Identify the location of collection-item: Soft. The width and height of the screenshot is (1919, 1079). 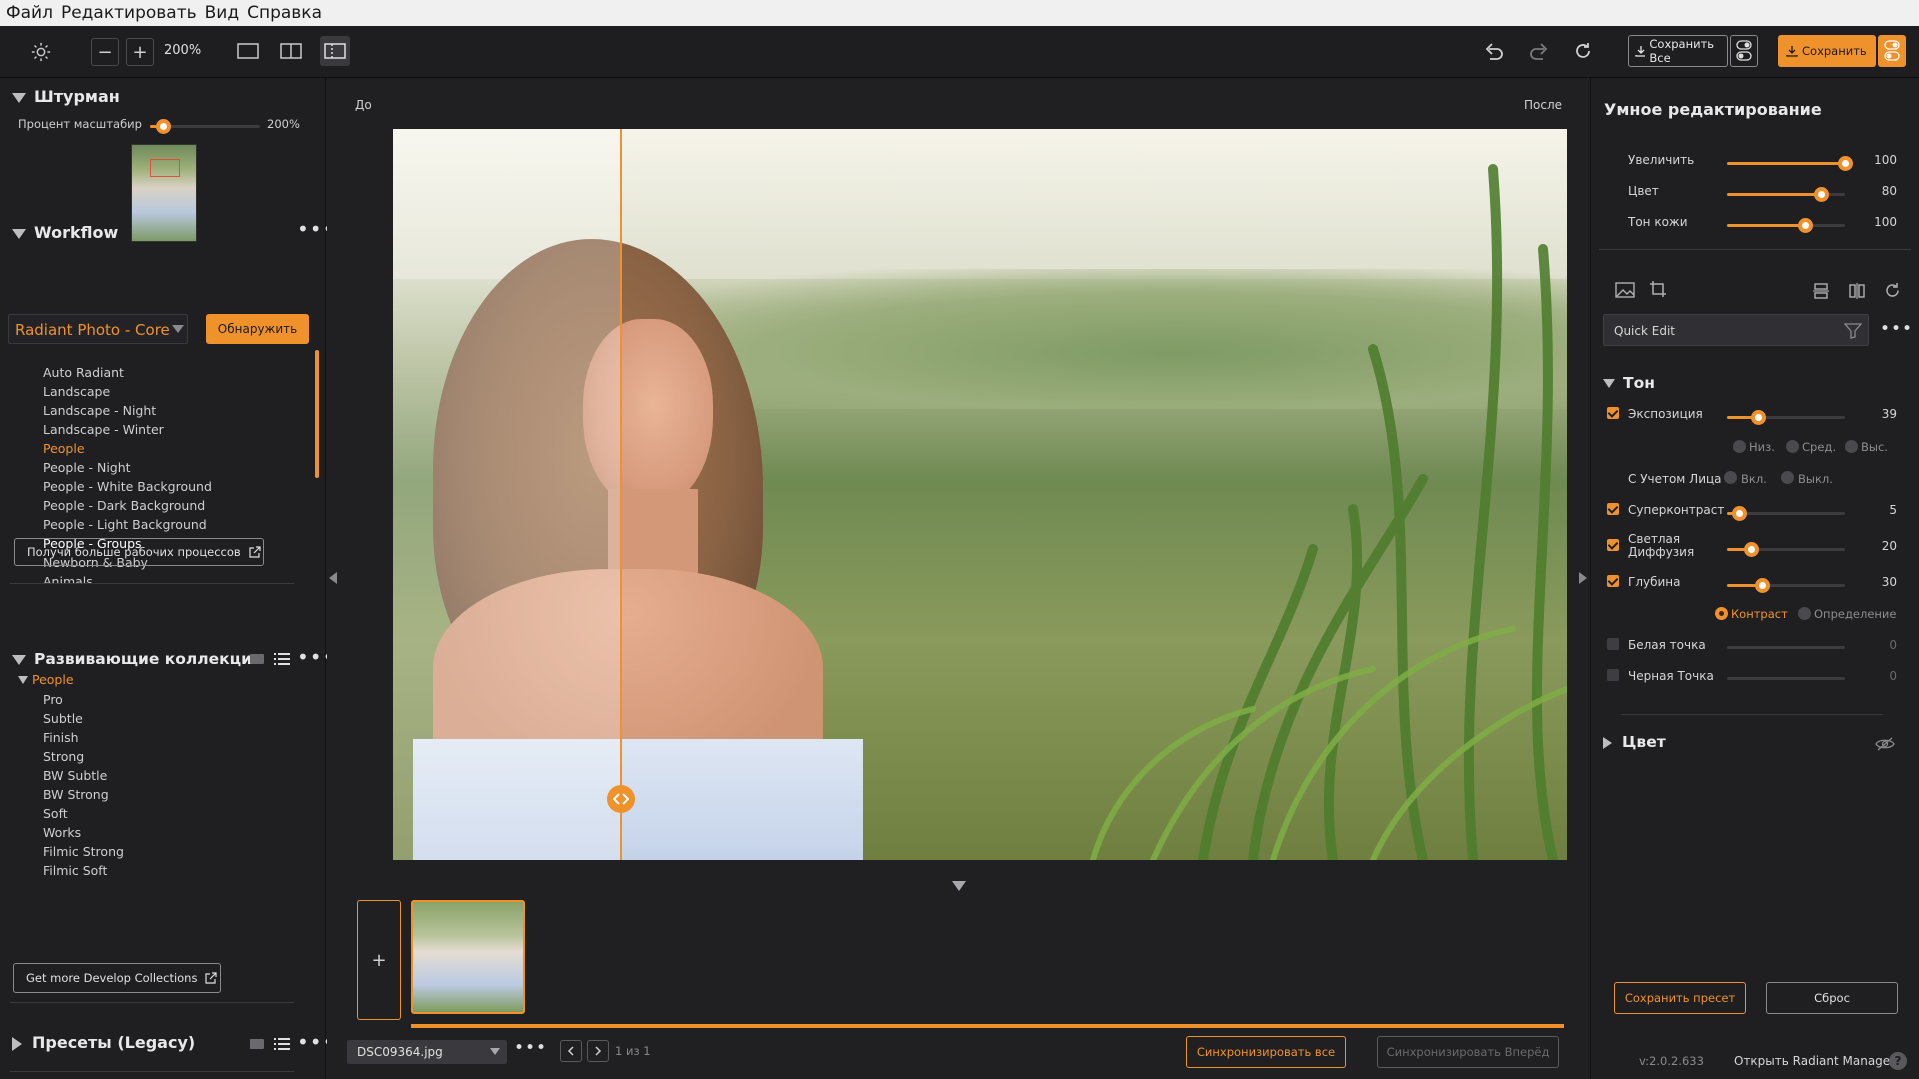
(55, 813).